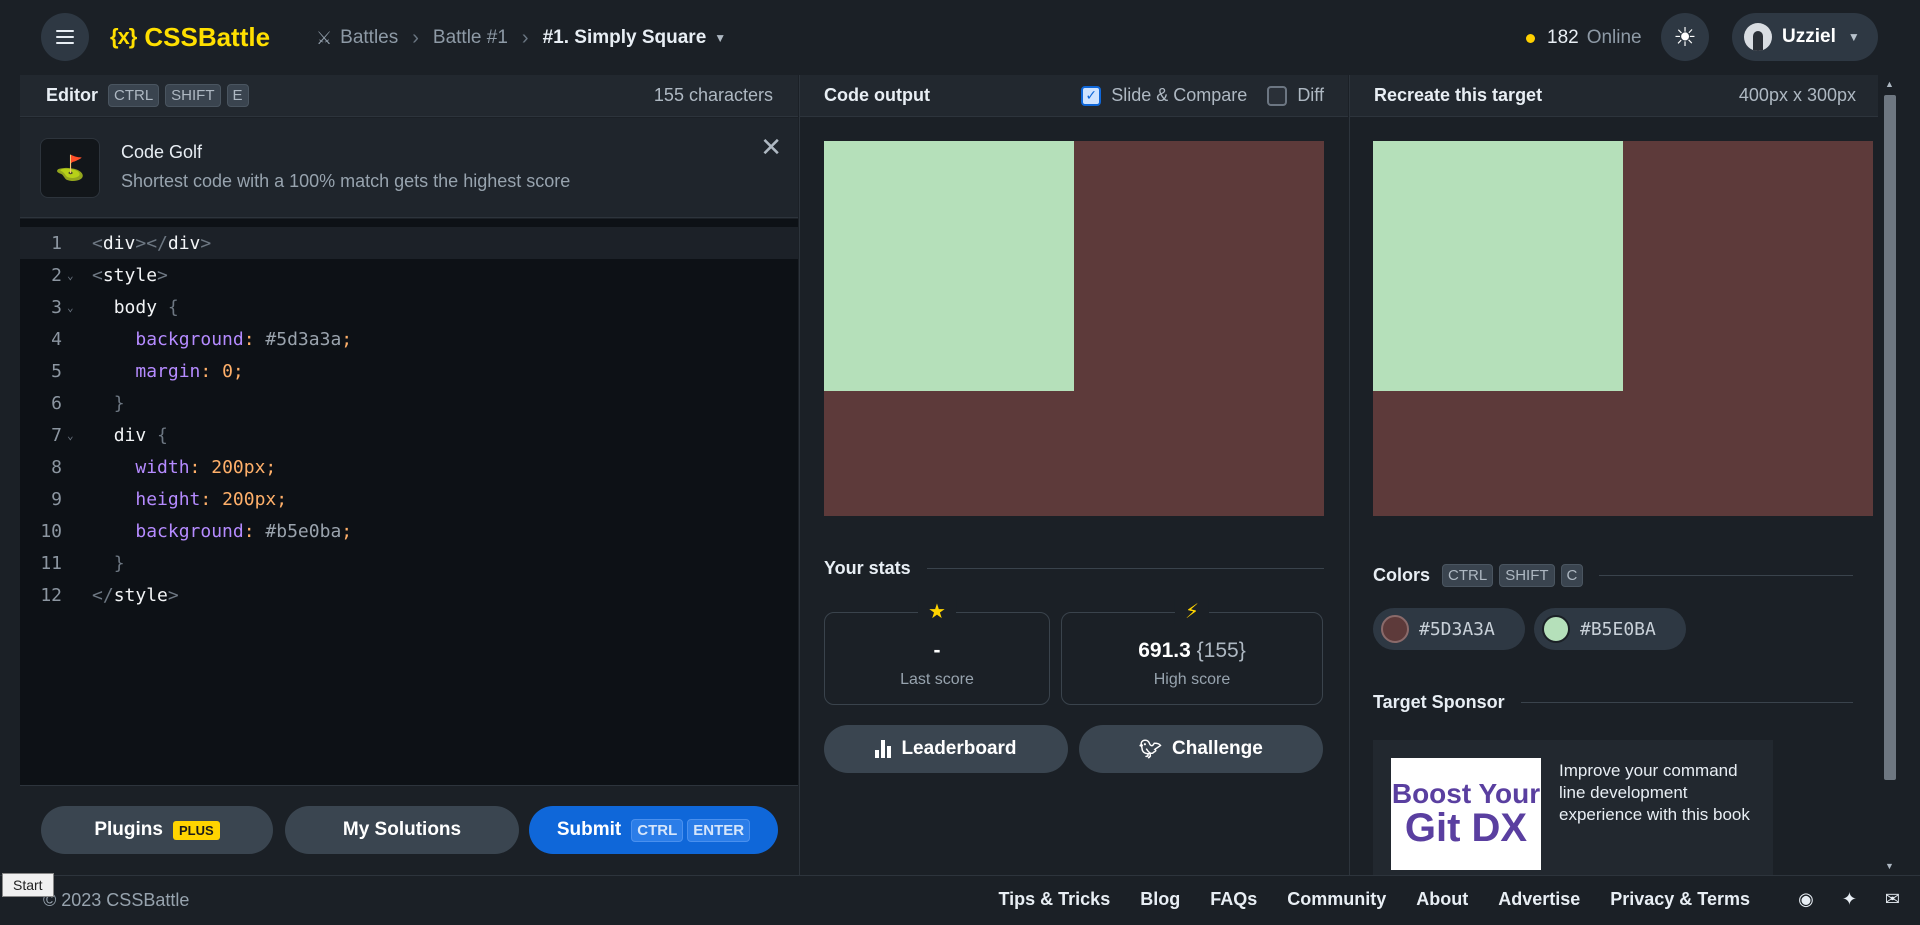  Describe the element at coordinates (1563, 37) in the screenshot. I see `online-count: 182` at that location.